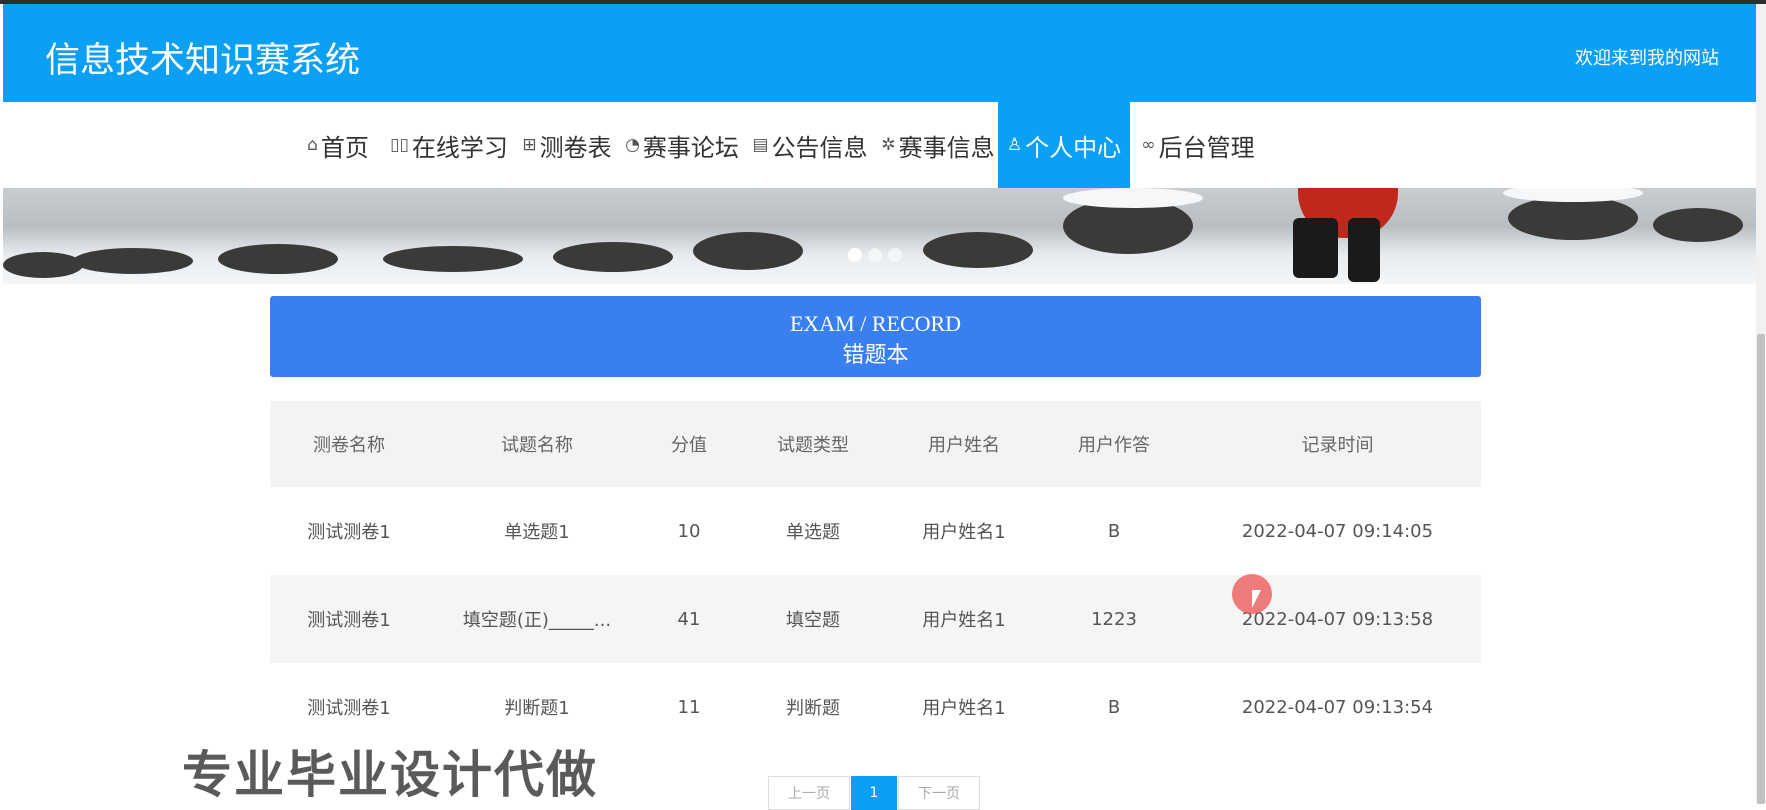 Image resolution: width=1766 pixels, height=810 pixels. I want to click on nav-item-label: 公告信息, so click(819, 147).